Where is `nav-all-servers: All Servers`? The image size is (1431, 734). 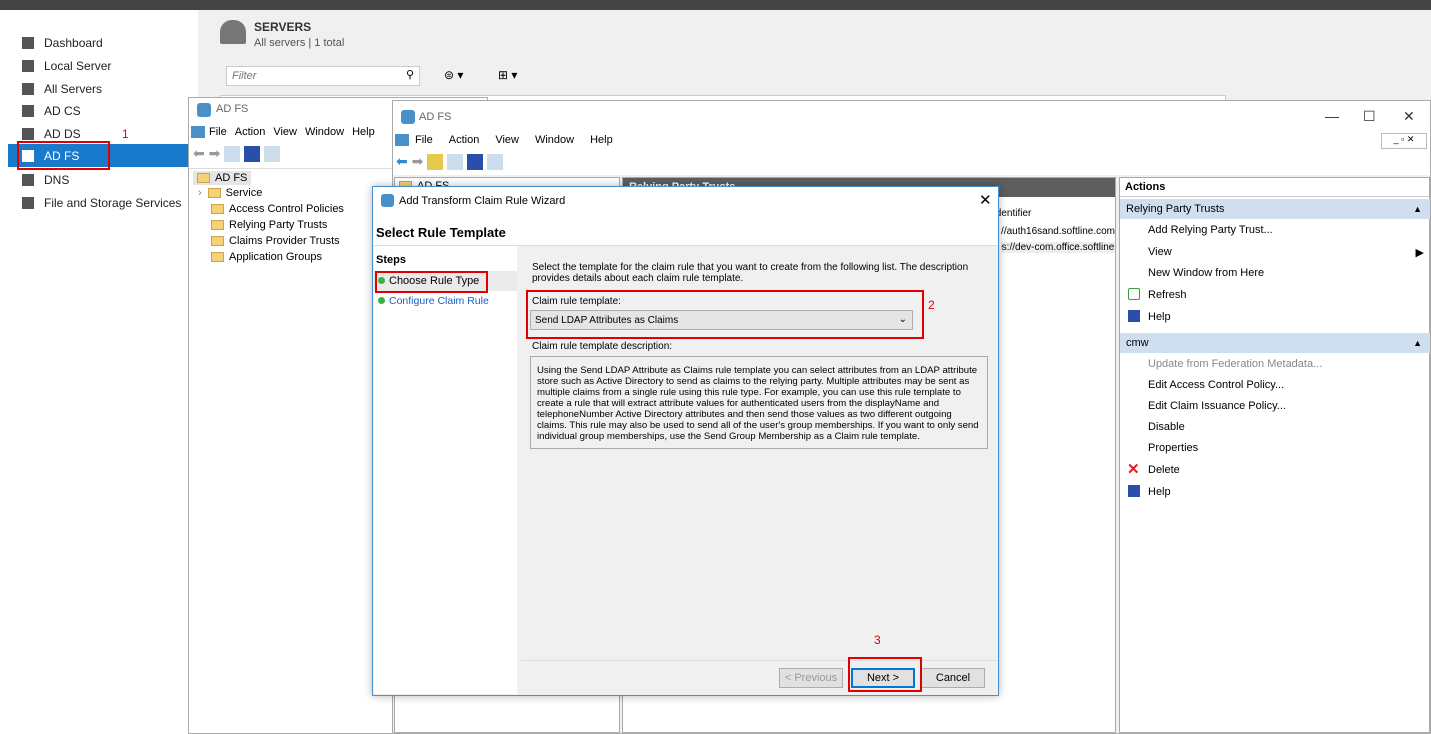 nav-all-servers: All Servers is located at coordinates (99, 88).